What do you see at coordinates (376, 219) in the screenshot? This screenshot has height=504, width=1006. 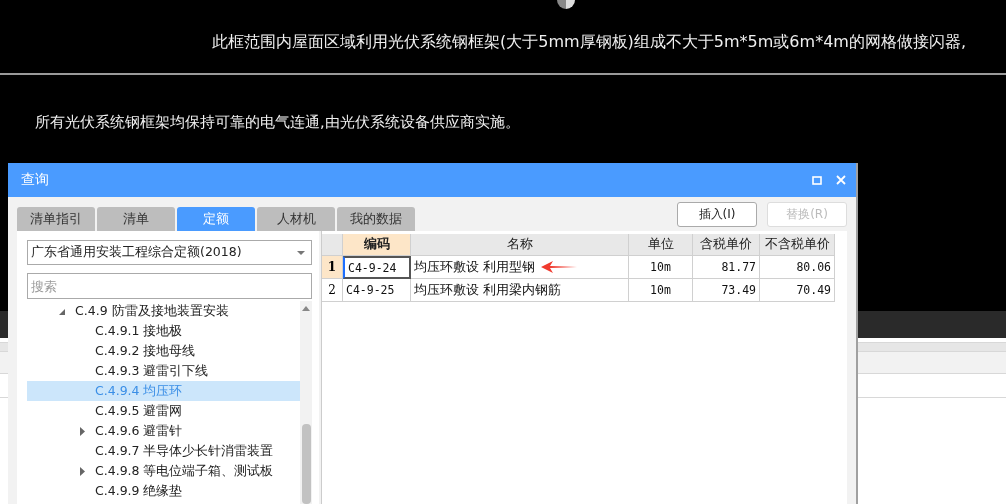 I see `tab: 我的数据` at bounding box center [376, 219].